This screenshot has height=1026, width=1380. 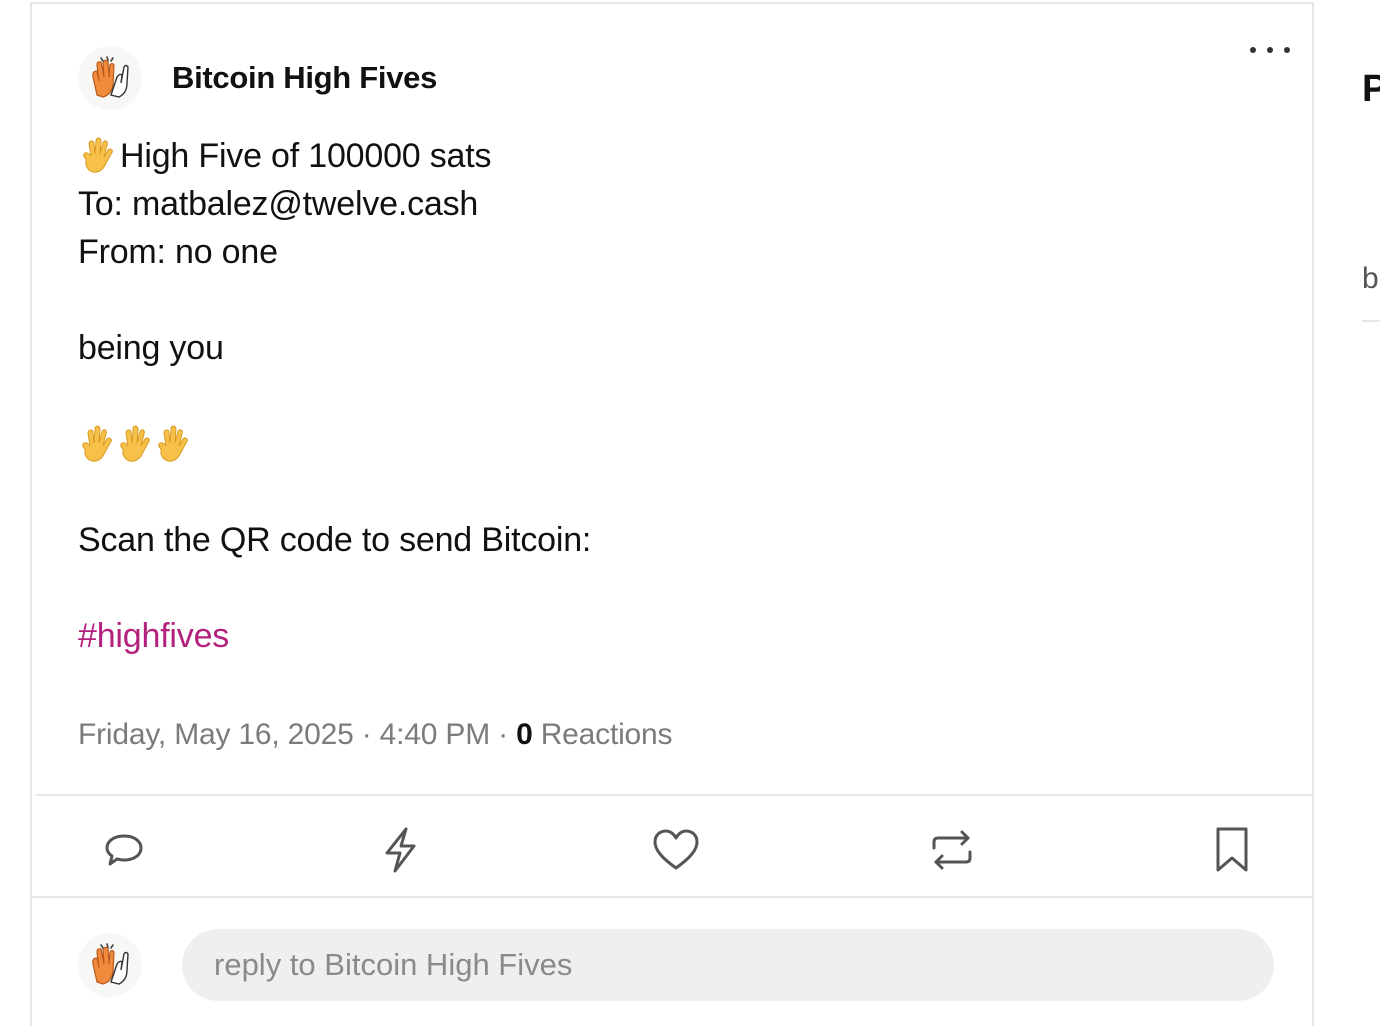 I want to click on high-five-amount-text: High Five of 100000 sats, so click(x=306, y=156).